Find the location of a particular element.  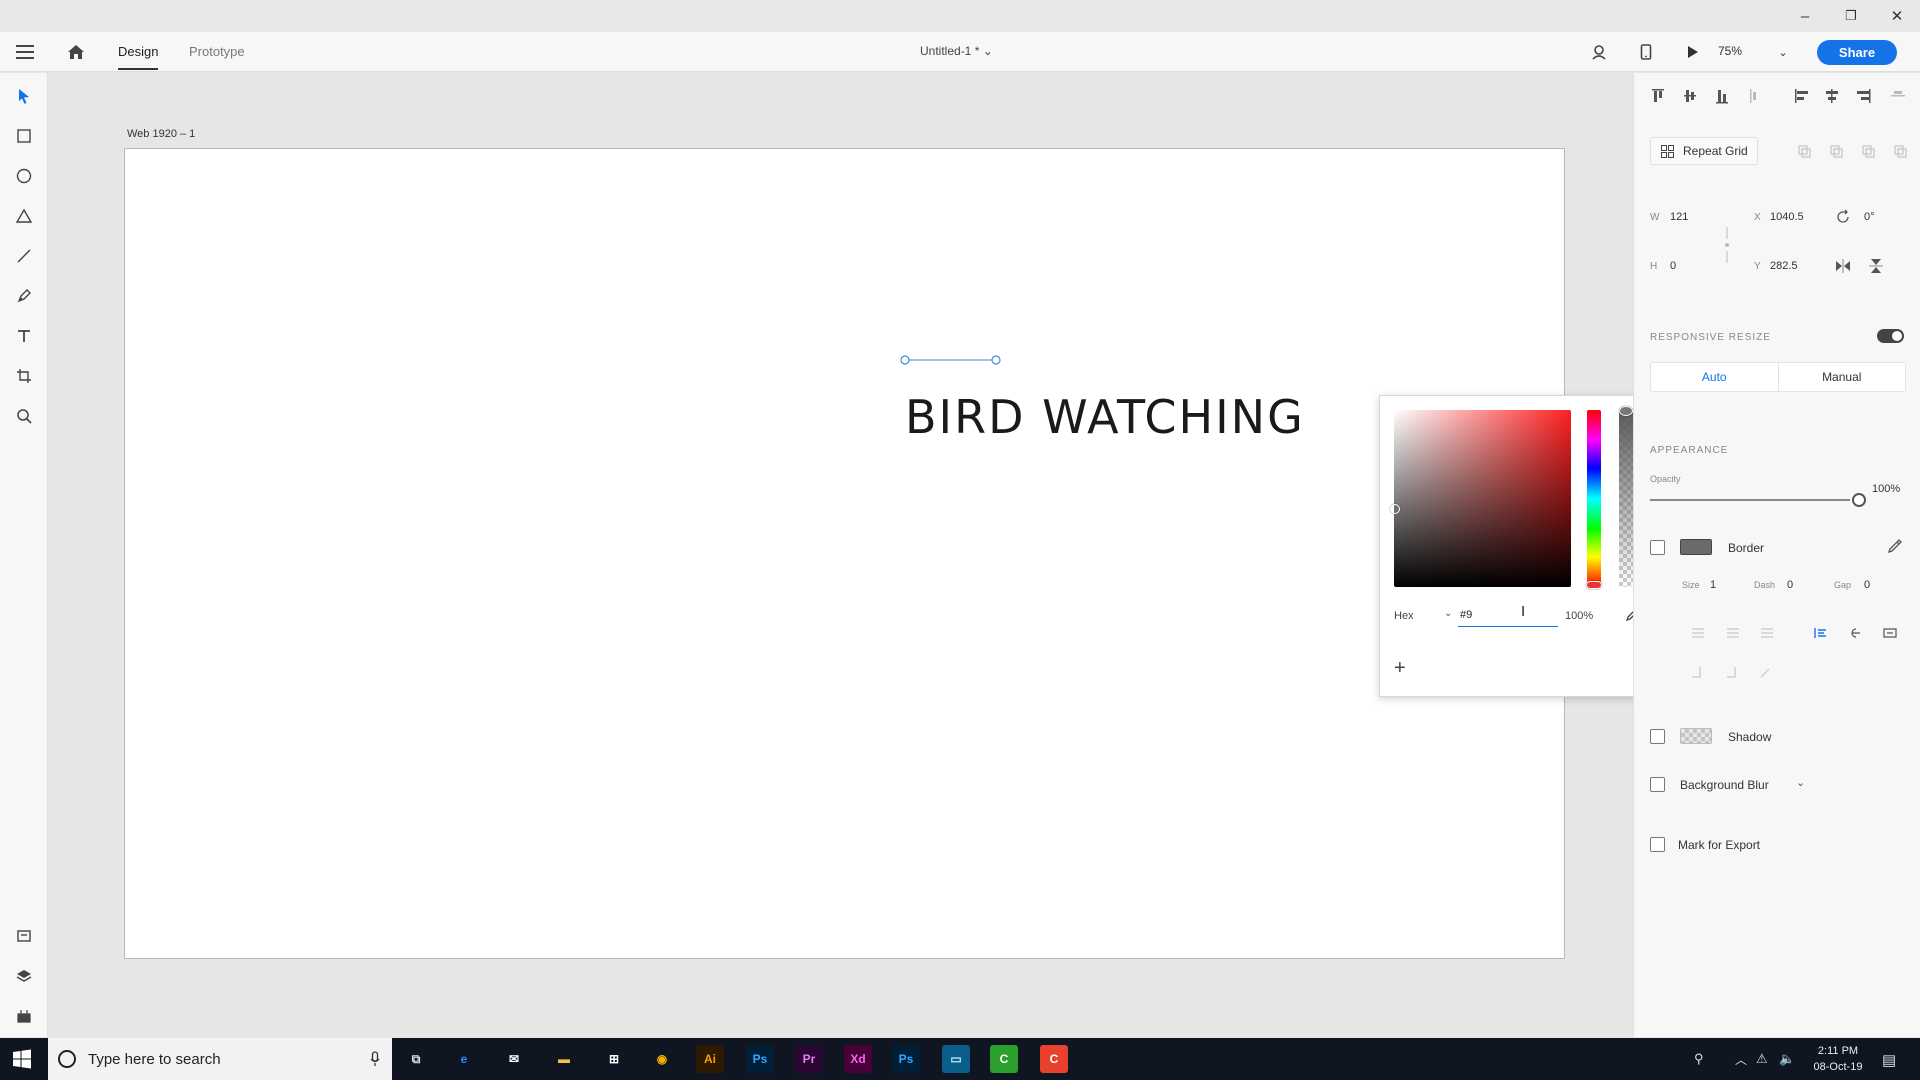

height-field: 0 is located at coordinates (1673, 266).